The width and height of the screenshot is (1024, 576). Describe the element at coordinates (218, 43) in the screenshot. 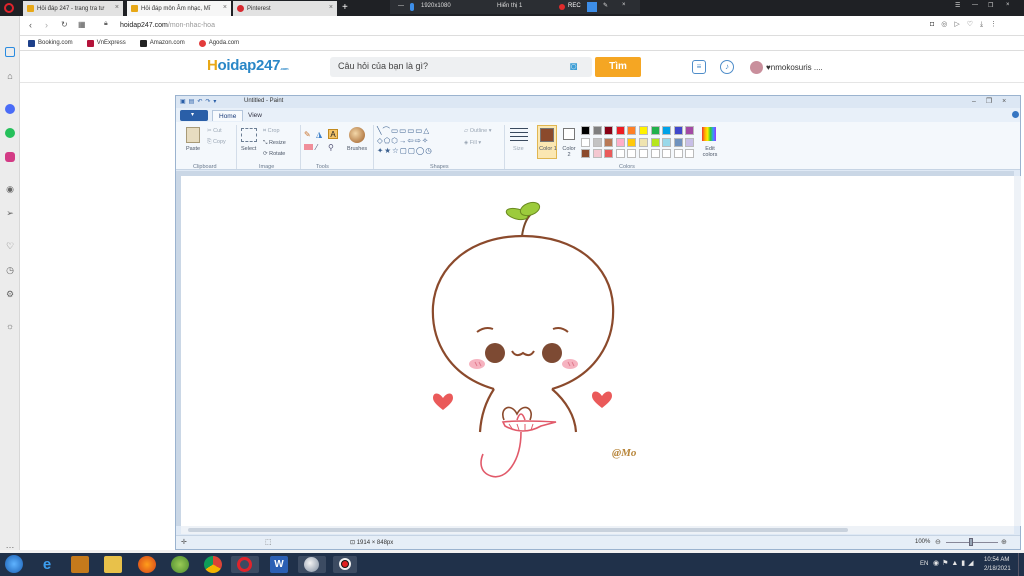

I see `bookmark-agoda: Agoda.com` at that location.